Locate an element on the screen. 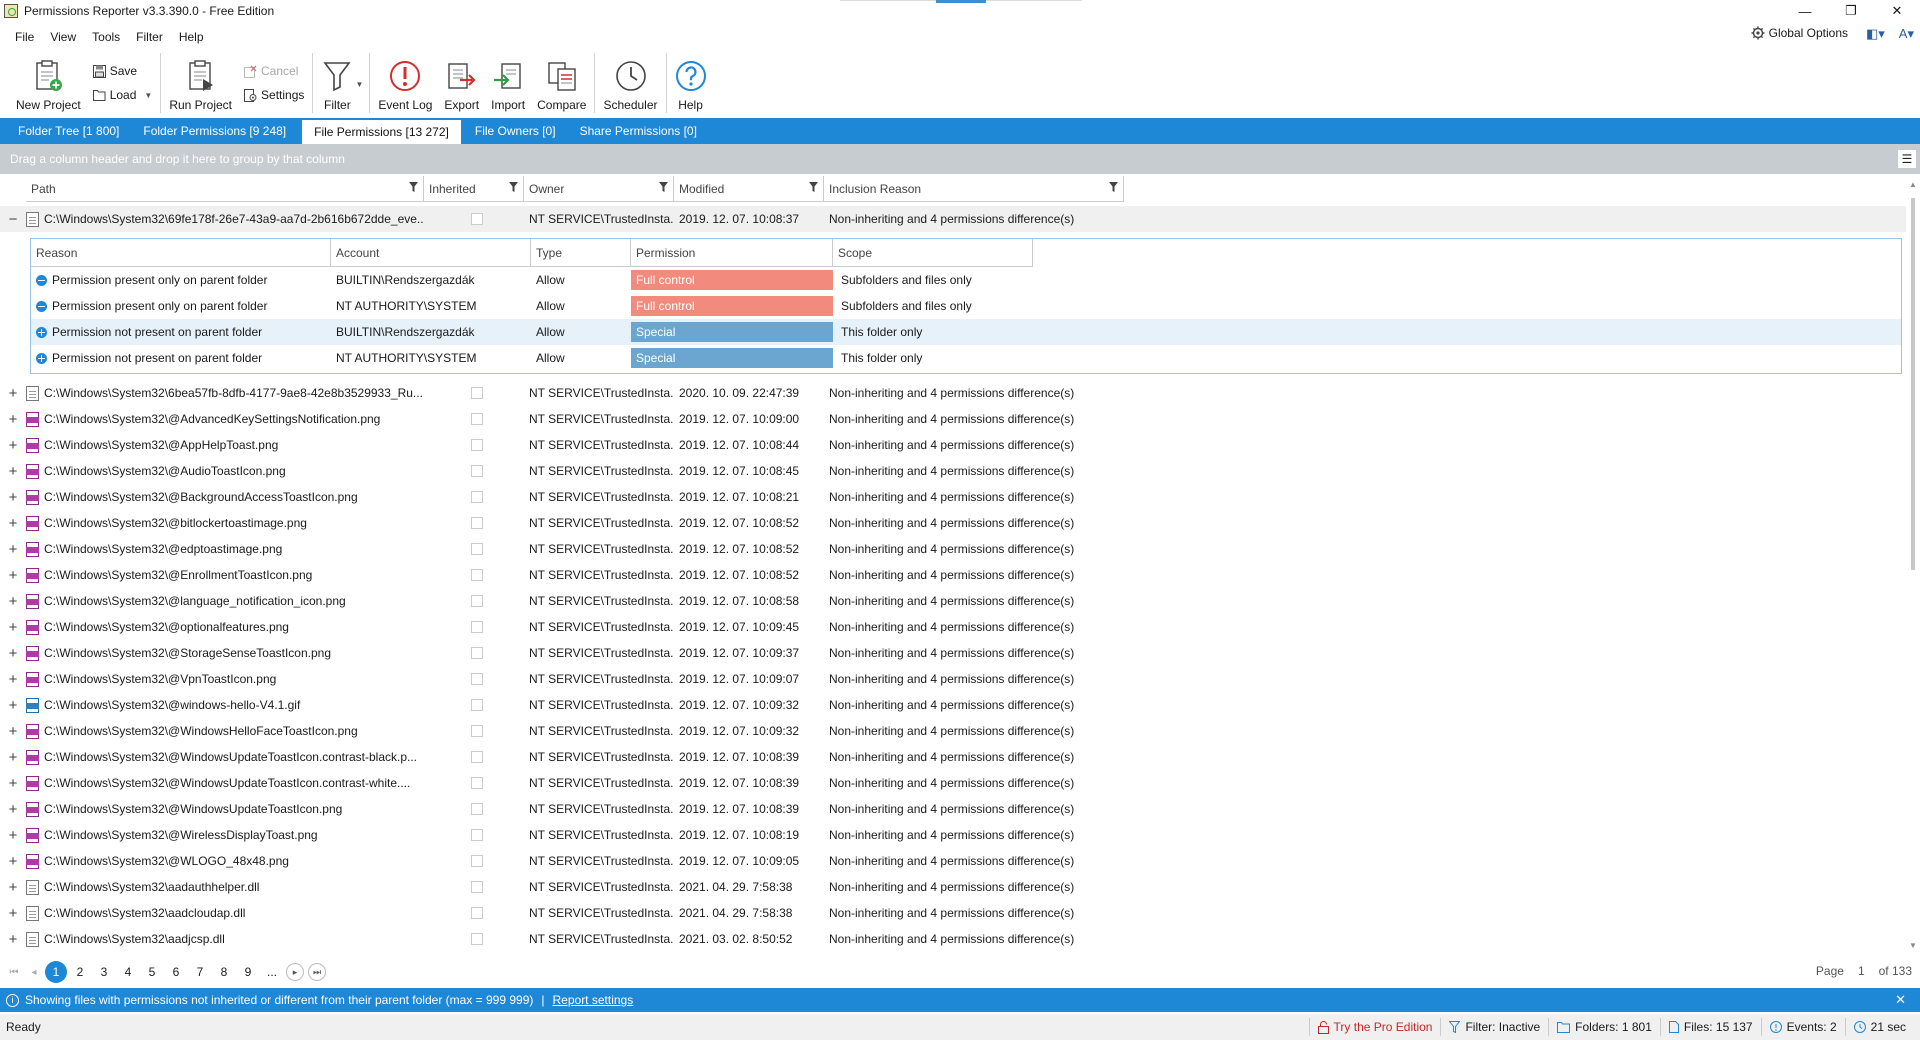 Image resolution: width=1920 pixels, height=1040 pixels. next-page-icon: ▸ is located at coordinates (295, 972).